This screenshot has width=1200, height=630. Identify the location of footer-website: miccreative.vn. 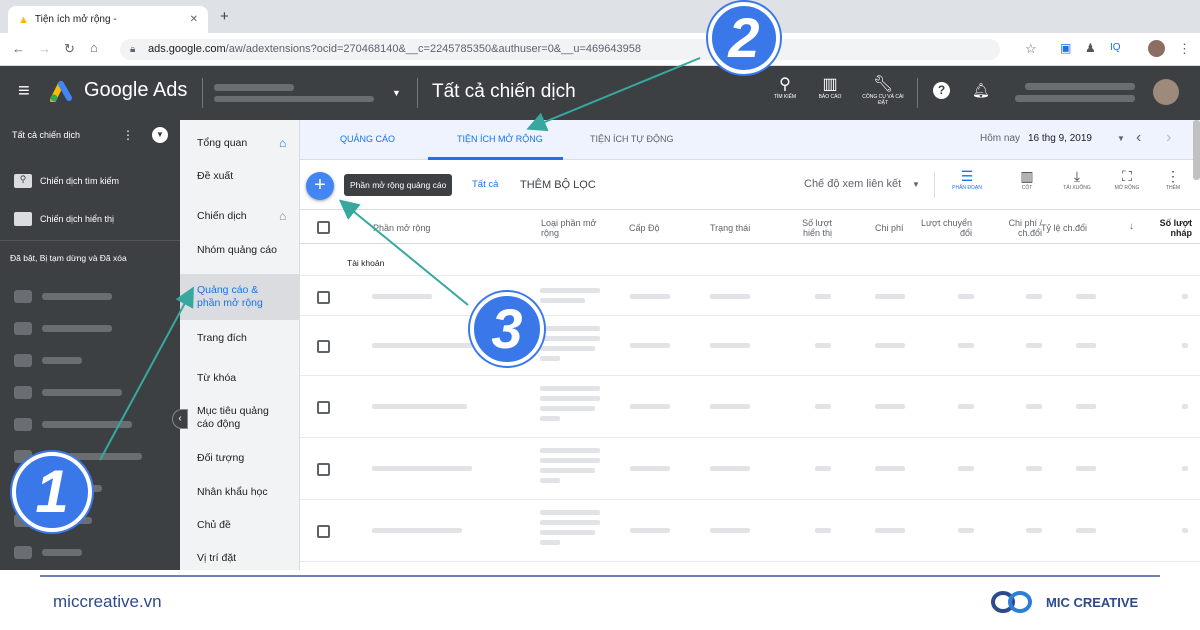
(107, 602).